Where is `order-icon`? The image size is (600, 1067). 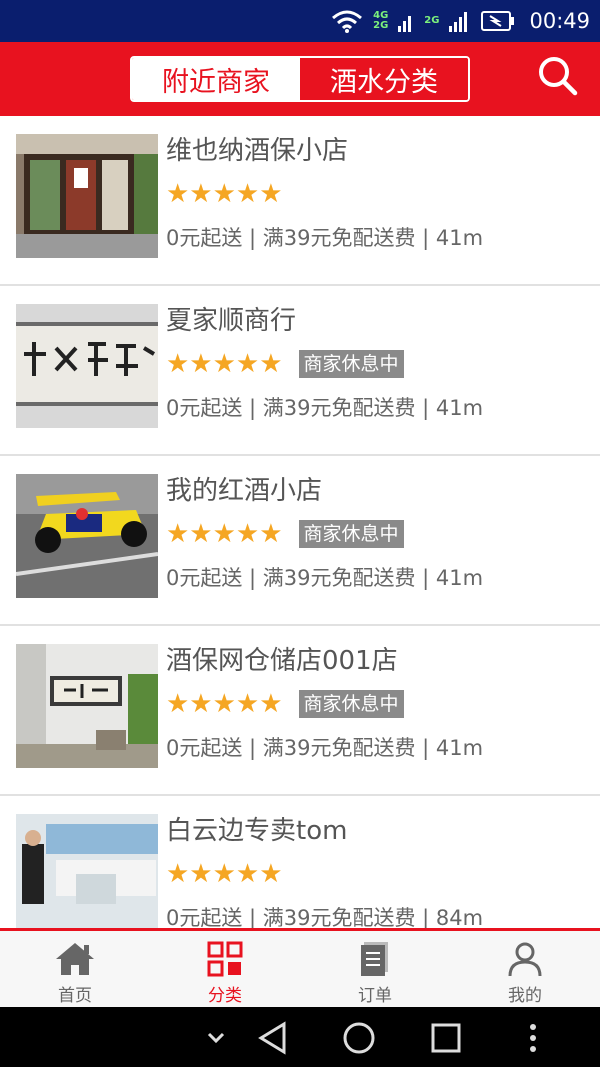
order-icon is located at coordinates (374, 959).